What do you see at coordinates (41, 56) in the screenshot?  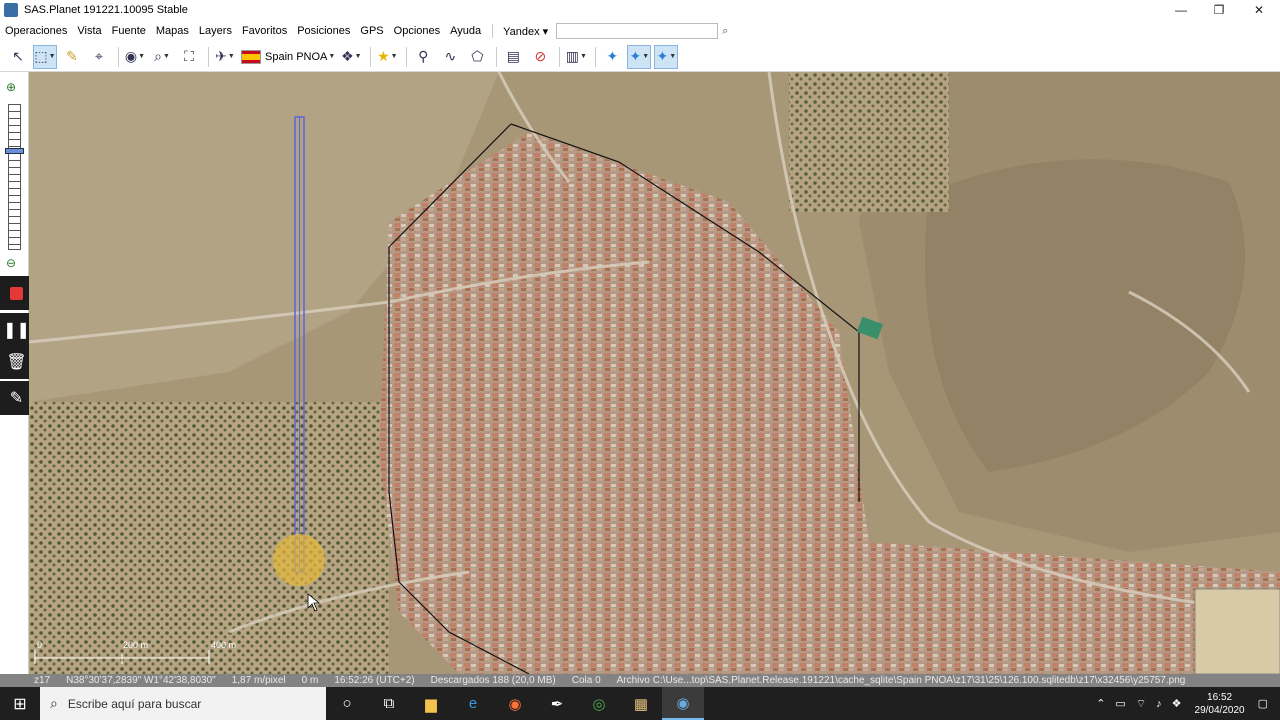 I see `selection-icon: ⬚` at bounding box center [41, 56].